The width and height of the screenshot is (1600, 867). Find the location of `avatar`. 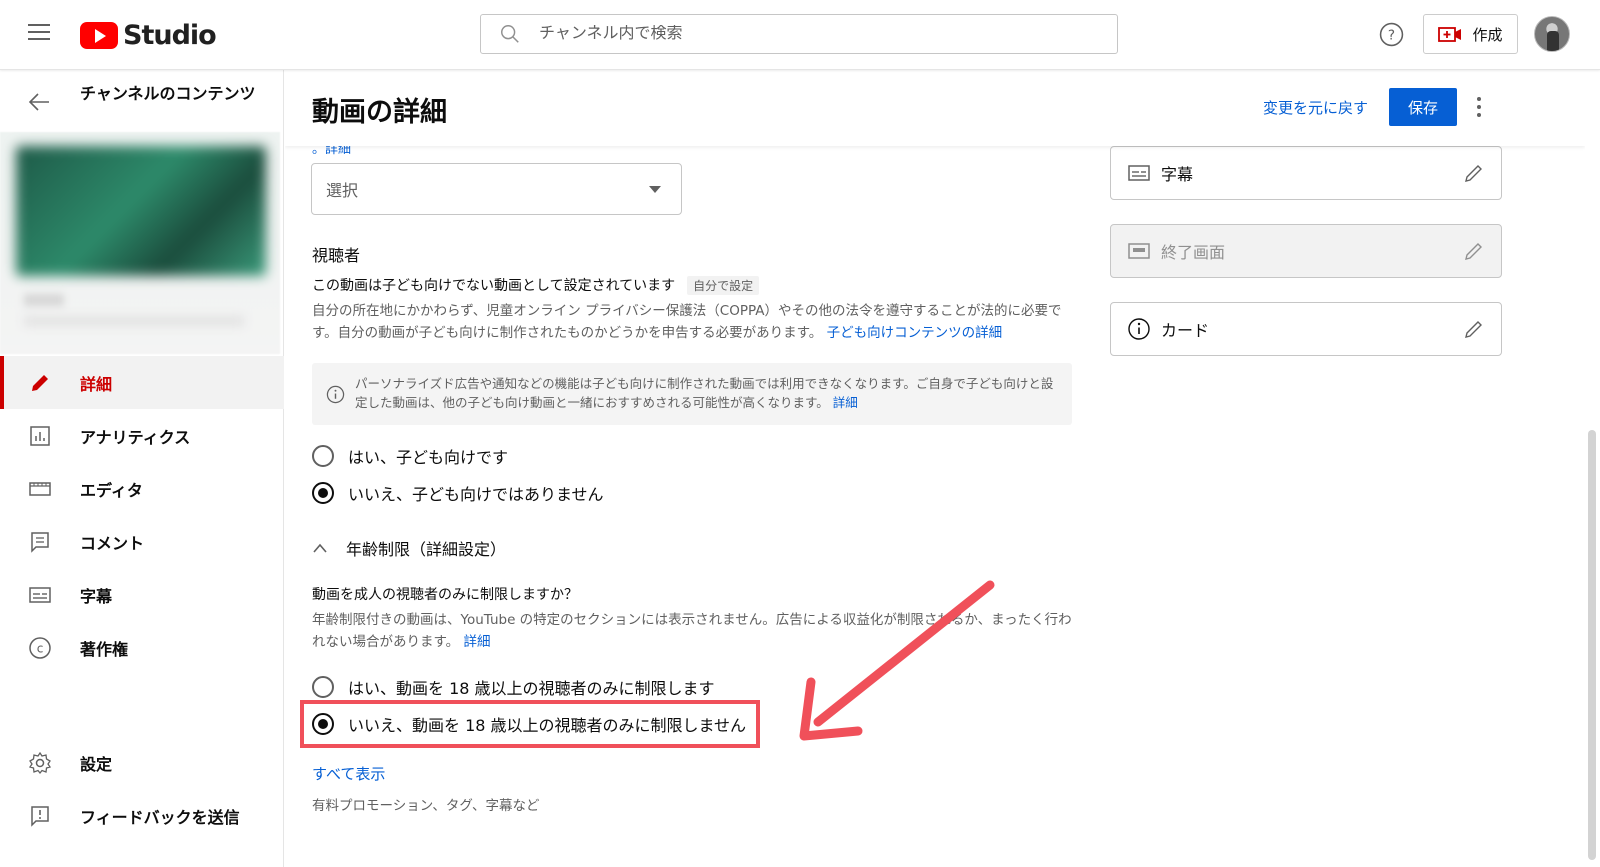

avatar is located at coordinates (1552, 34).